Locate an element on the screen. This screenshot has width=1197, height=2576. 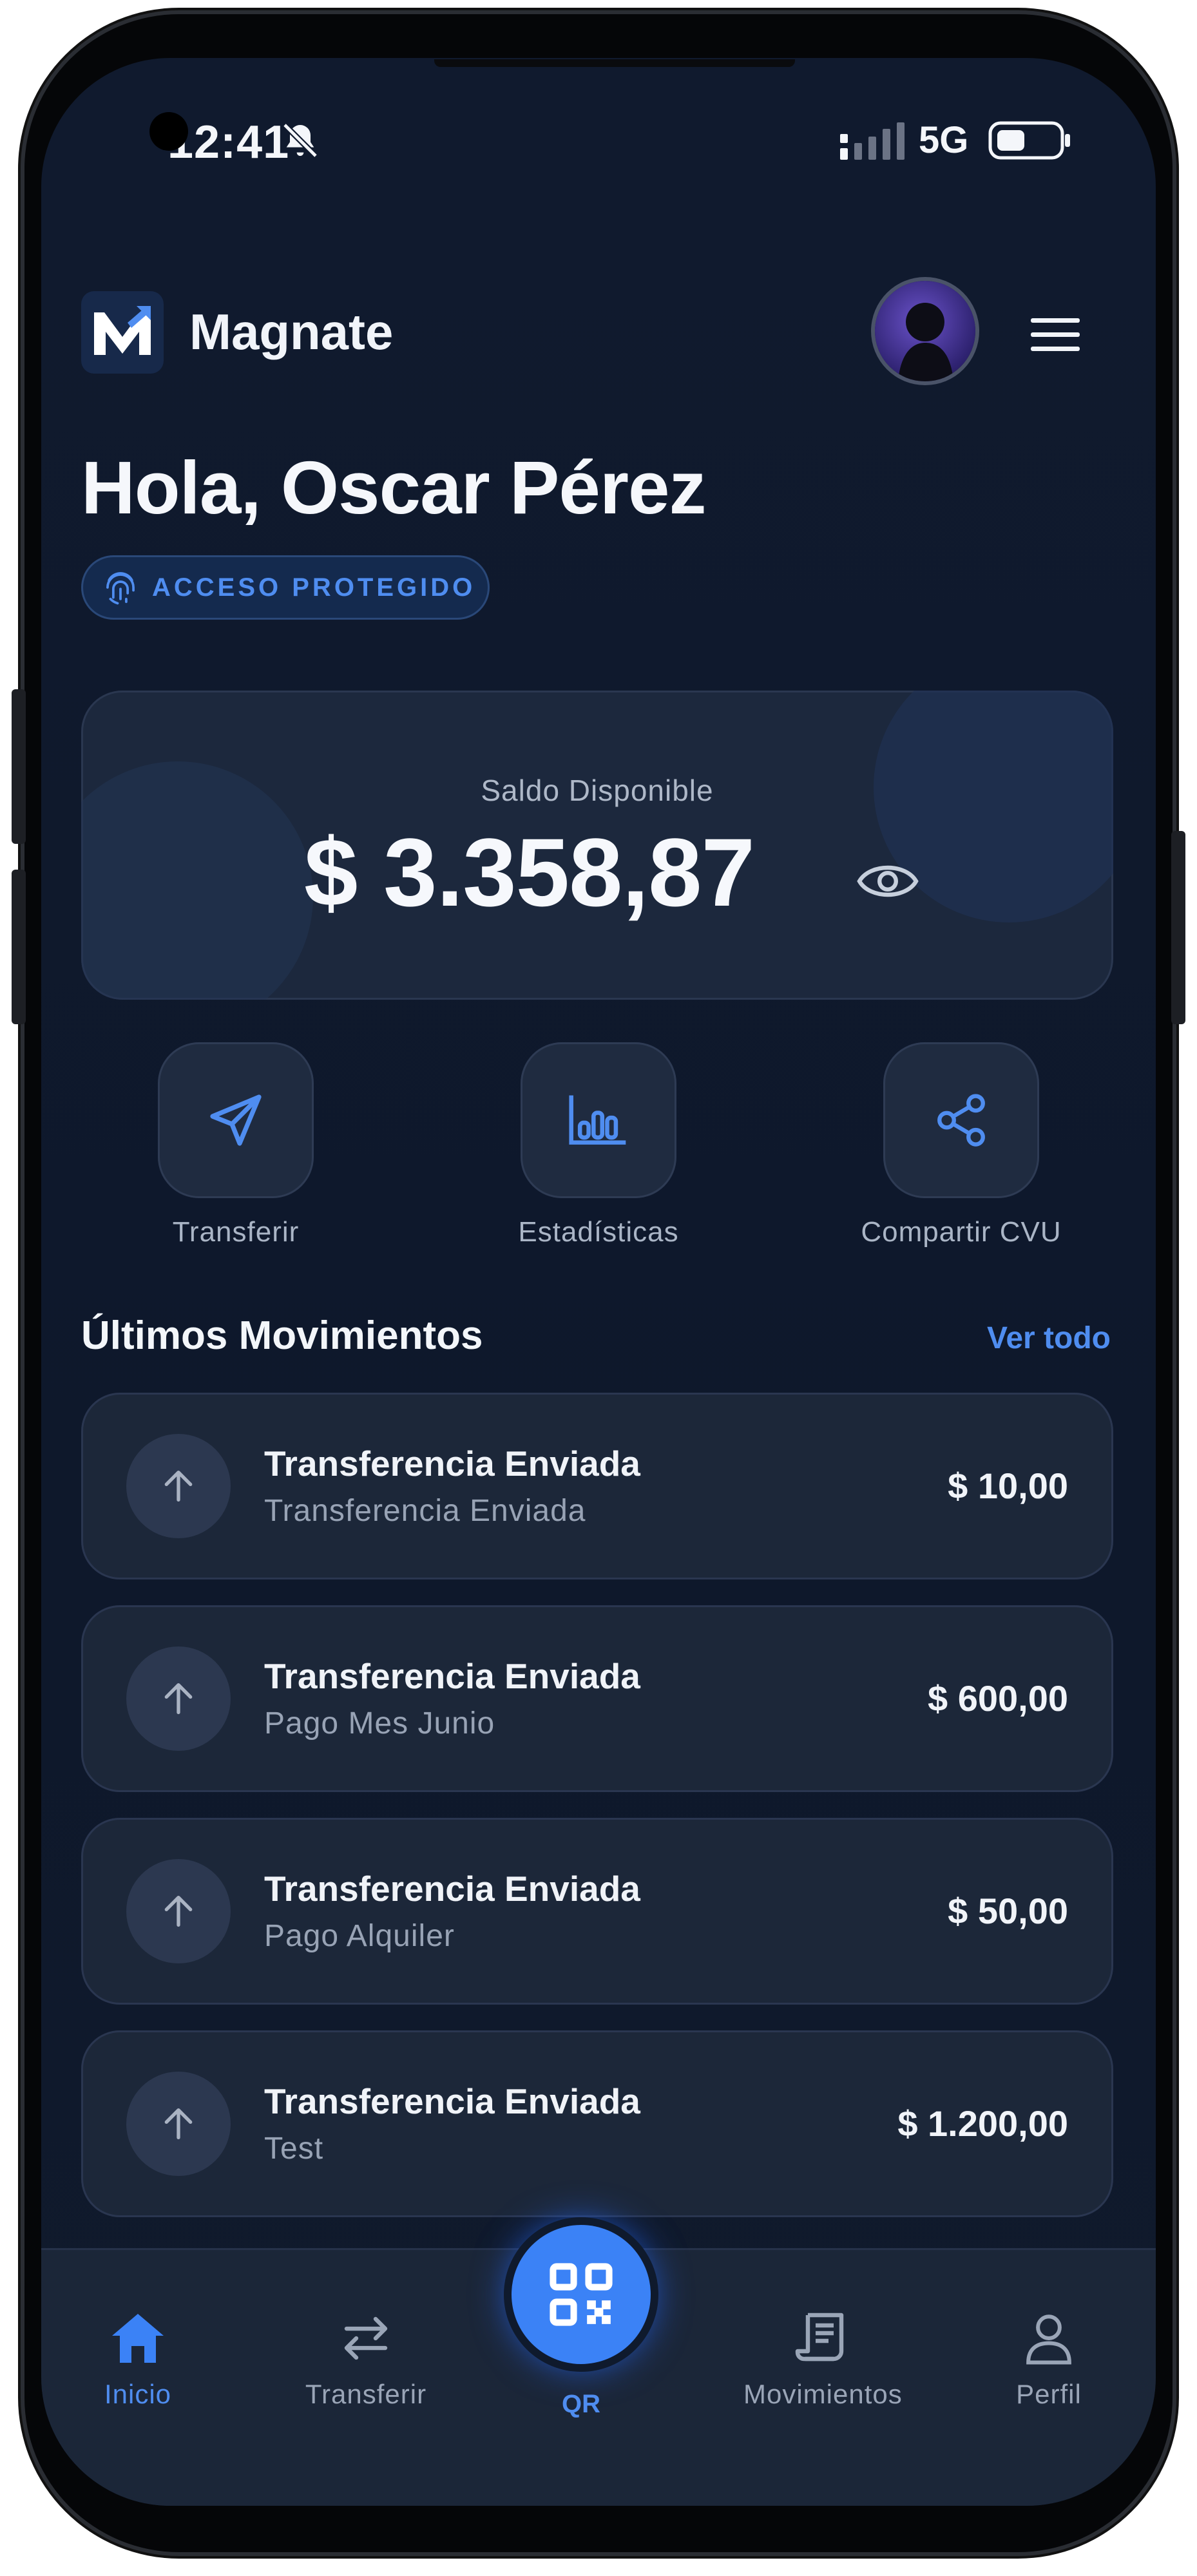
nav-label: Movimientos is located at coordinates (823, 2394).